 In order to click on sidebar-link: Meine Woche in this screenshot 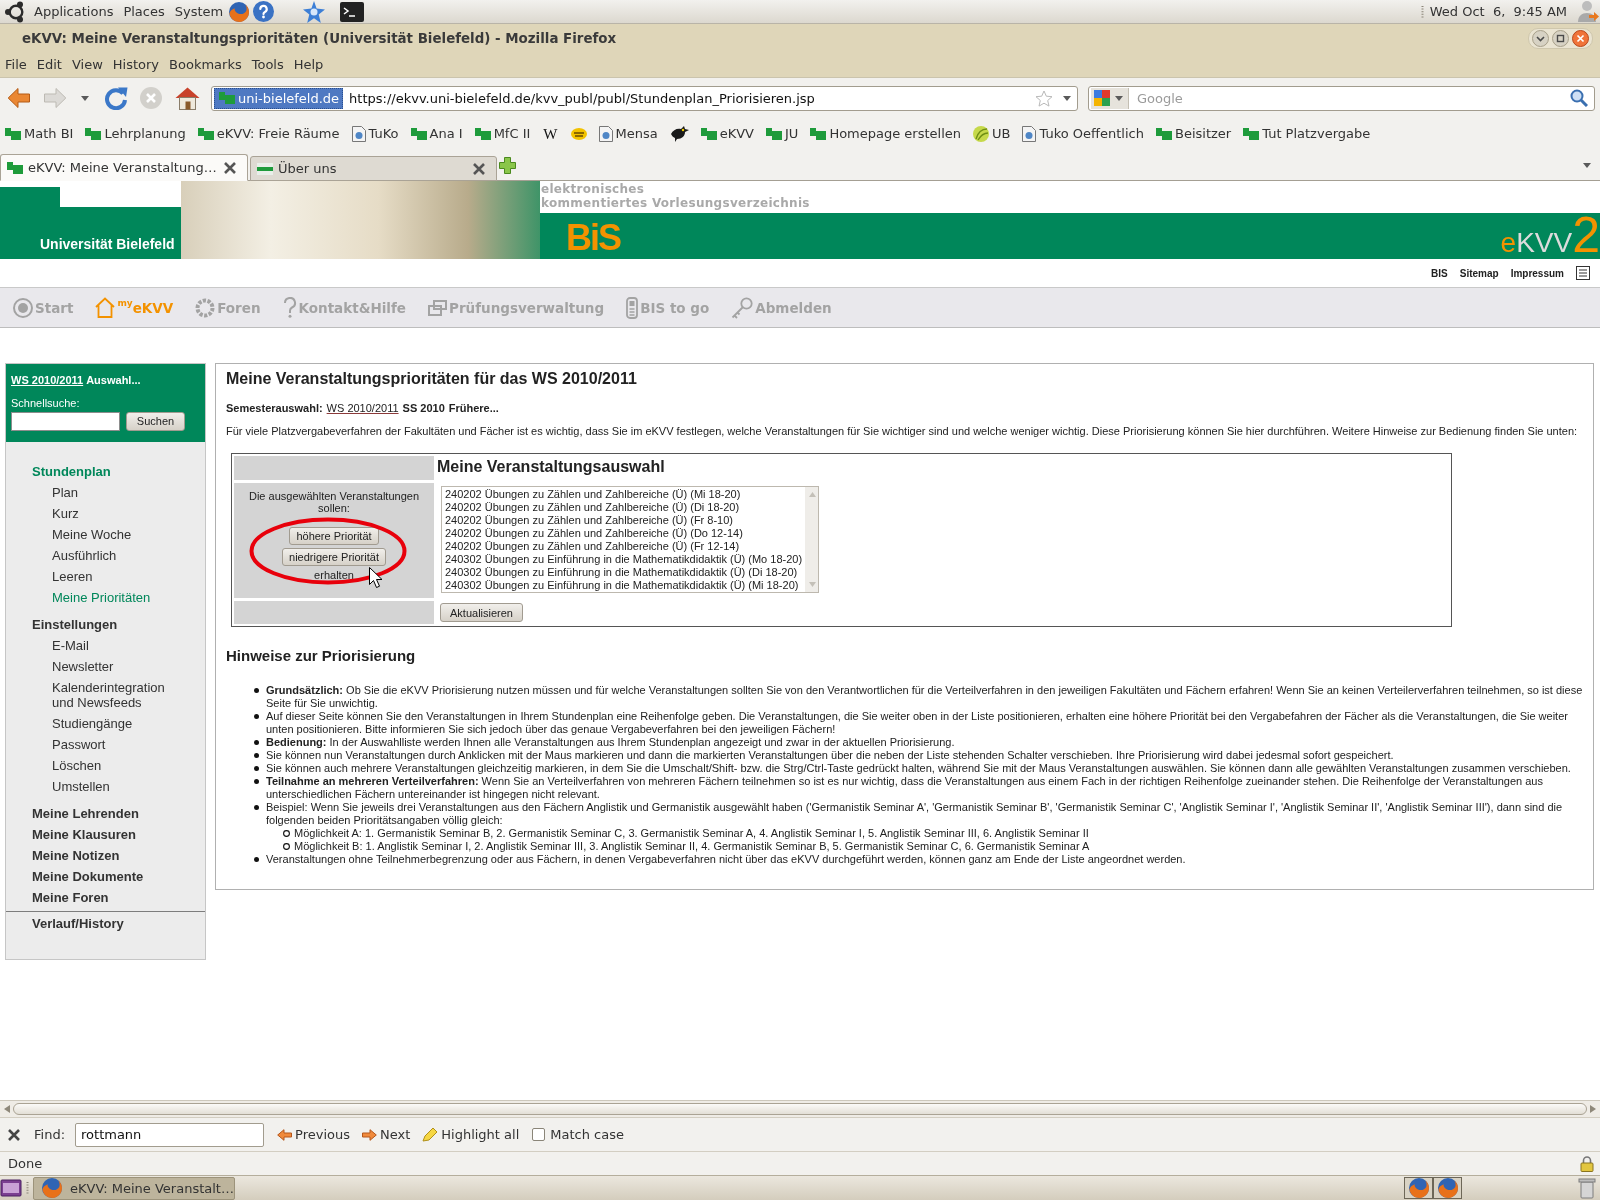, I will do `click(92, 534)`.